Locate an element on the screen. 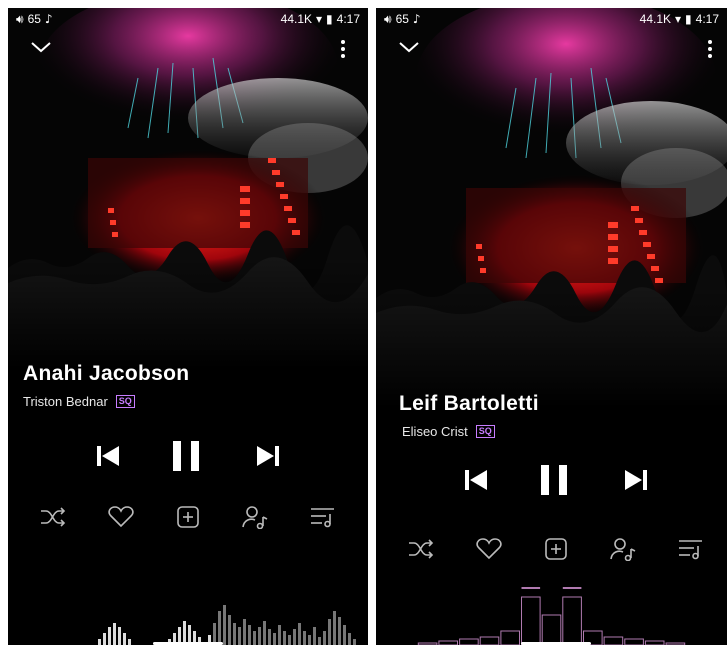 The height and width of the screenshot is (645, 727). music-note-icon: ♪ is located at coordinates (416, 19).